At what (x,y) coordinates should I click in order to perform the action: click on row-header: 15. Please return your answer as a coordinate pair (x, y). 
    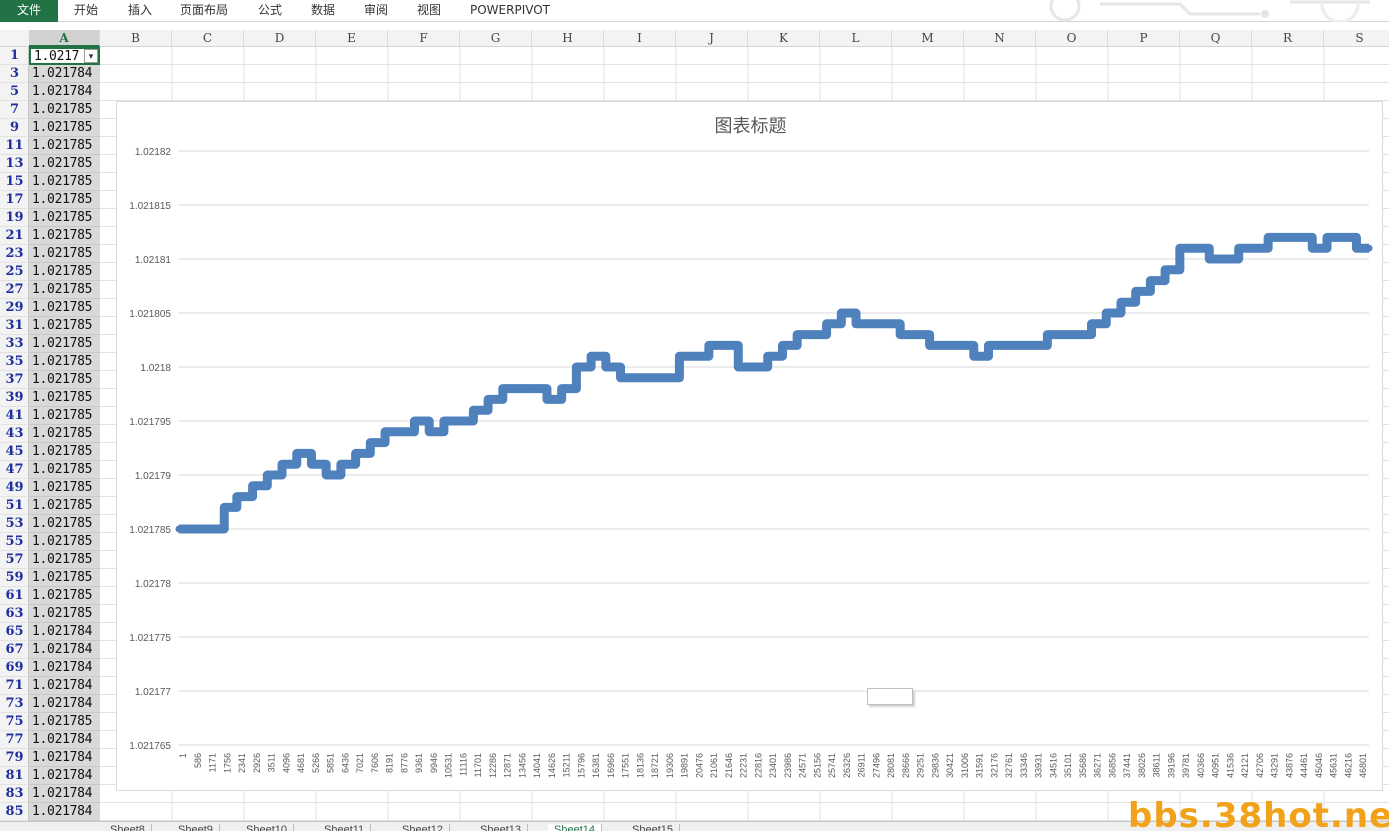
    Looking at the image, I should click on (14, 182).